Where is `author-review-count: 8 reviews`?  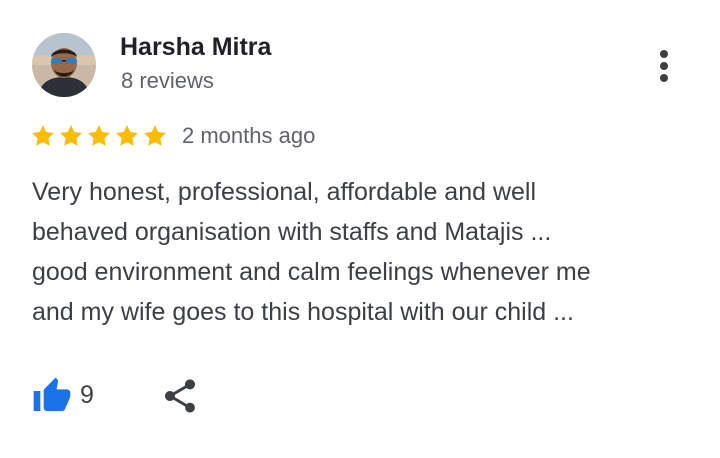 author-review-count: 8 reviews is located at coordinates (167, 80).